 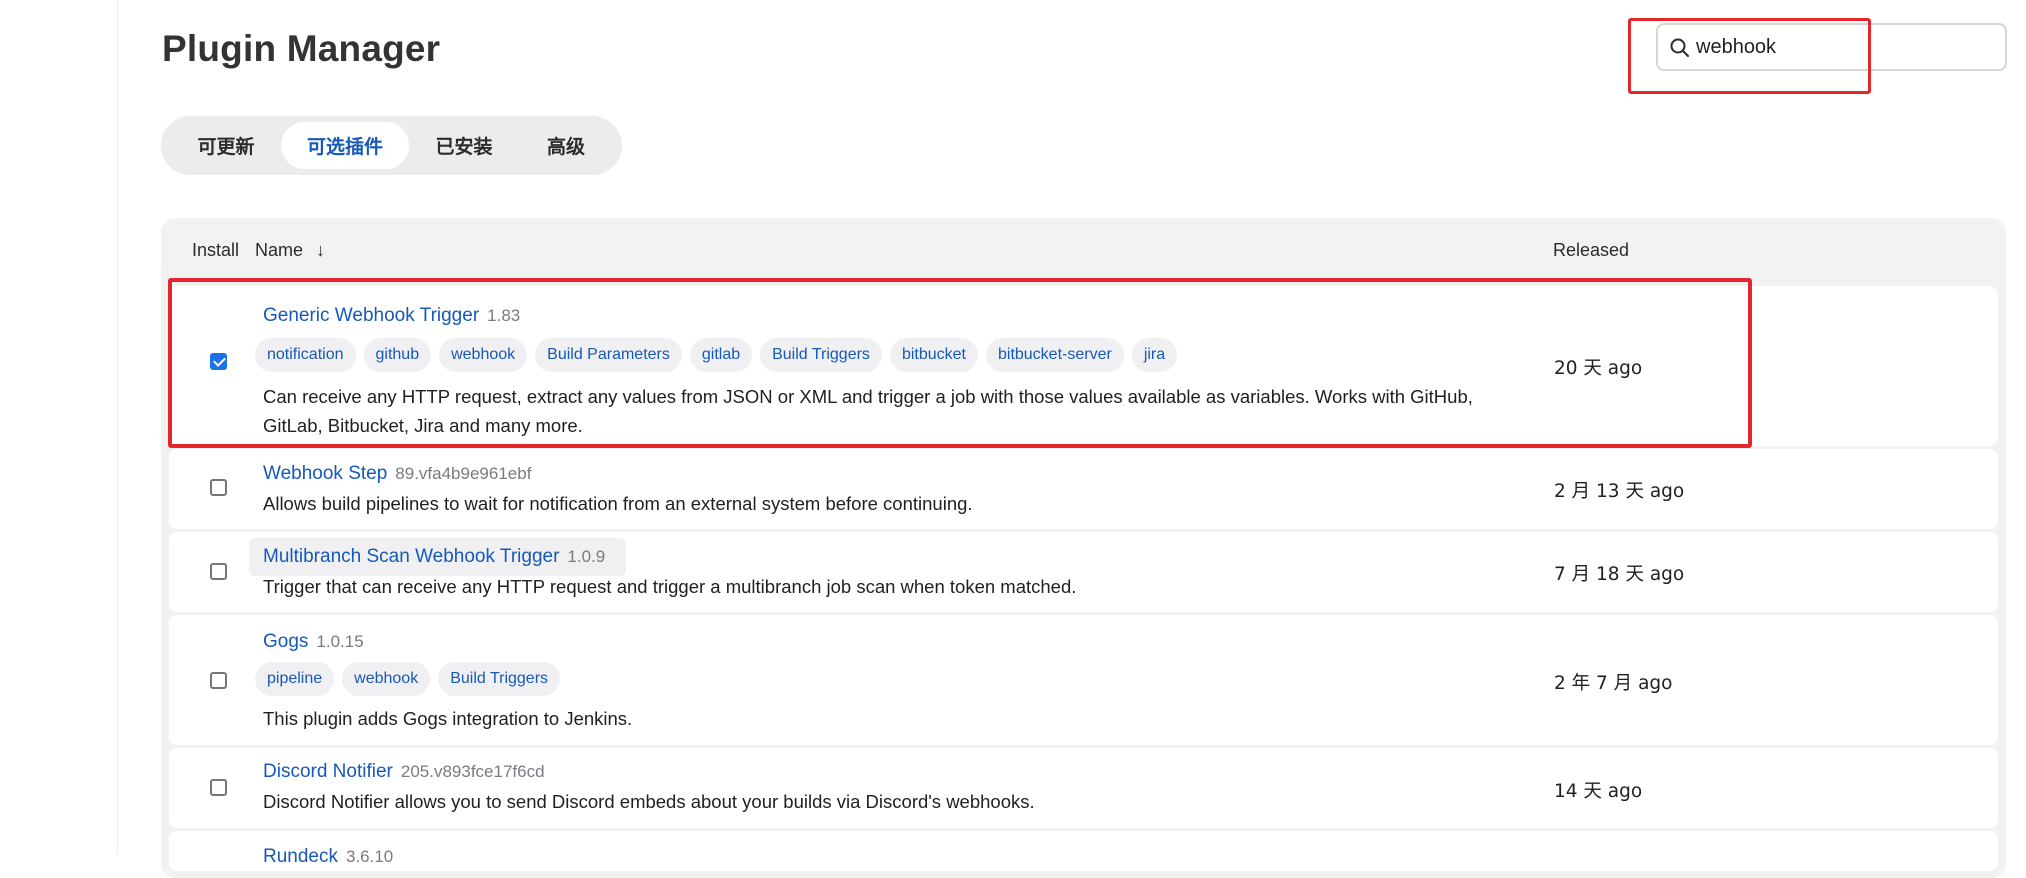 I want to click on header-name-label: Name, so click(x=279, y=250).